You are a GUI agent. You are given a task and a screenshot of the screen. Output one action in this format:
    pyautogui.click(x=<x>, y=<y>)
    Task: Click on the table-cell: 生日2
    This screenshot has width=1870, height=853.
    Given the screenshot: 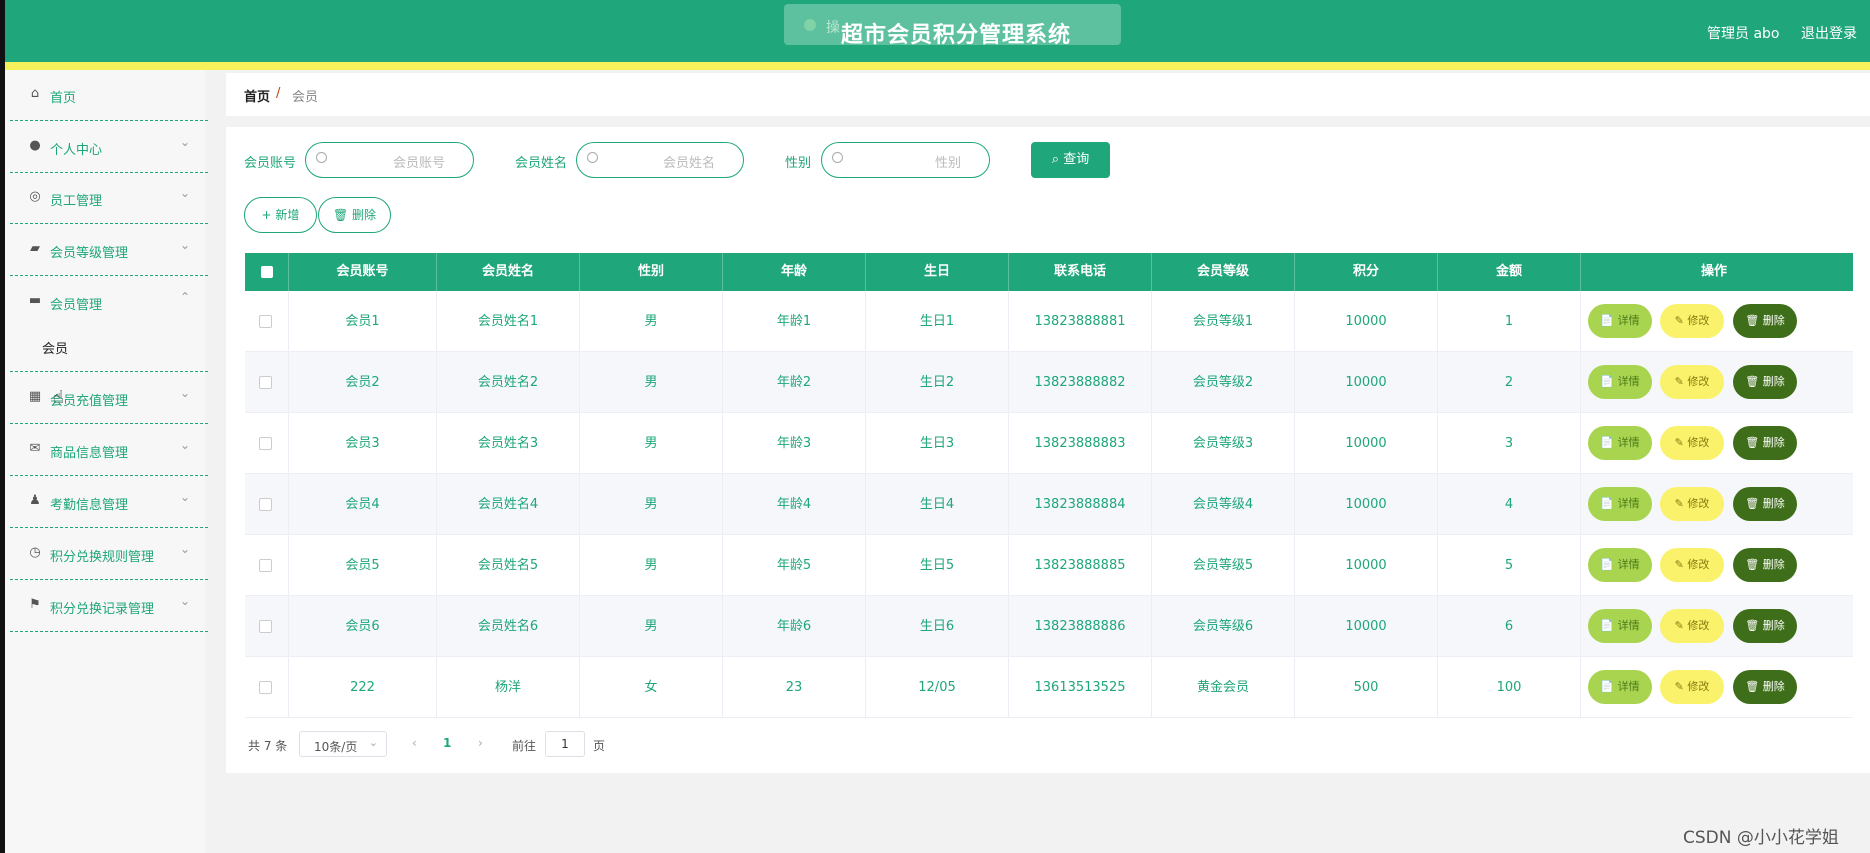 What is the action you would take?
    pyautogui.click(x=937, y=382)
    